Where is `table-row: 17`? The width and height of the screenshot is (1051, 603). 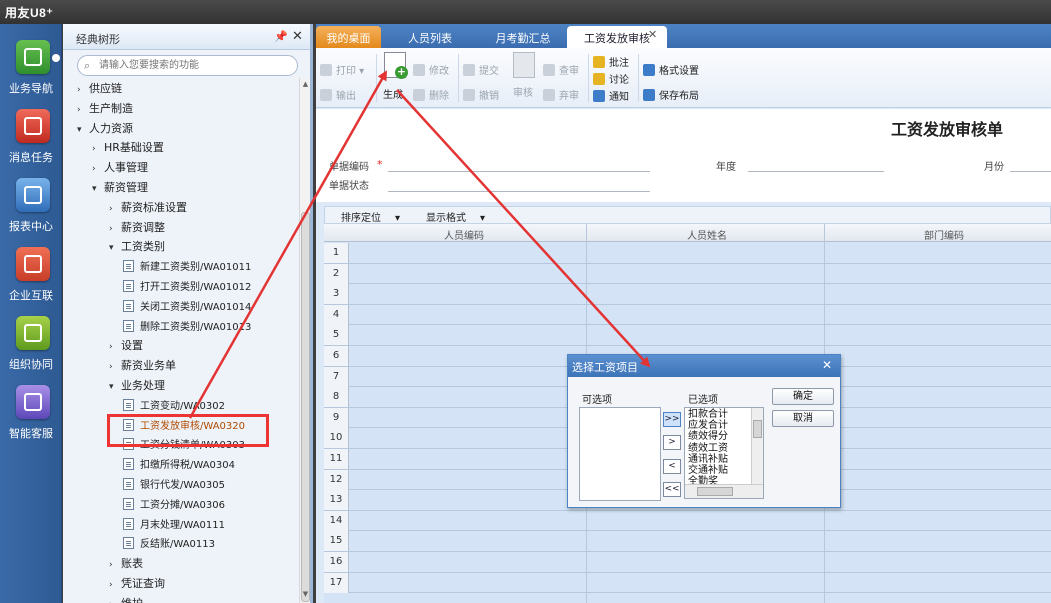 table-row: 17 is located at coordinates (687, 583).